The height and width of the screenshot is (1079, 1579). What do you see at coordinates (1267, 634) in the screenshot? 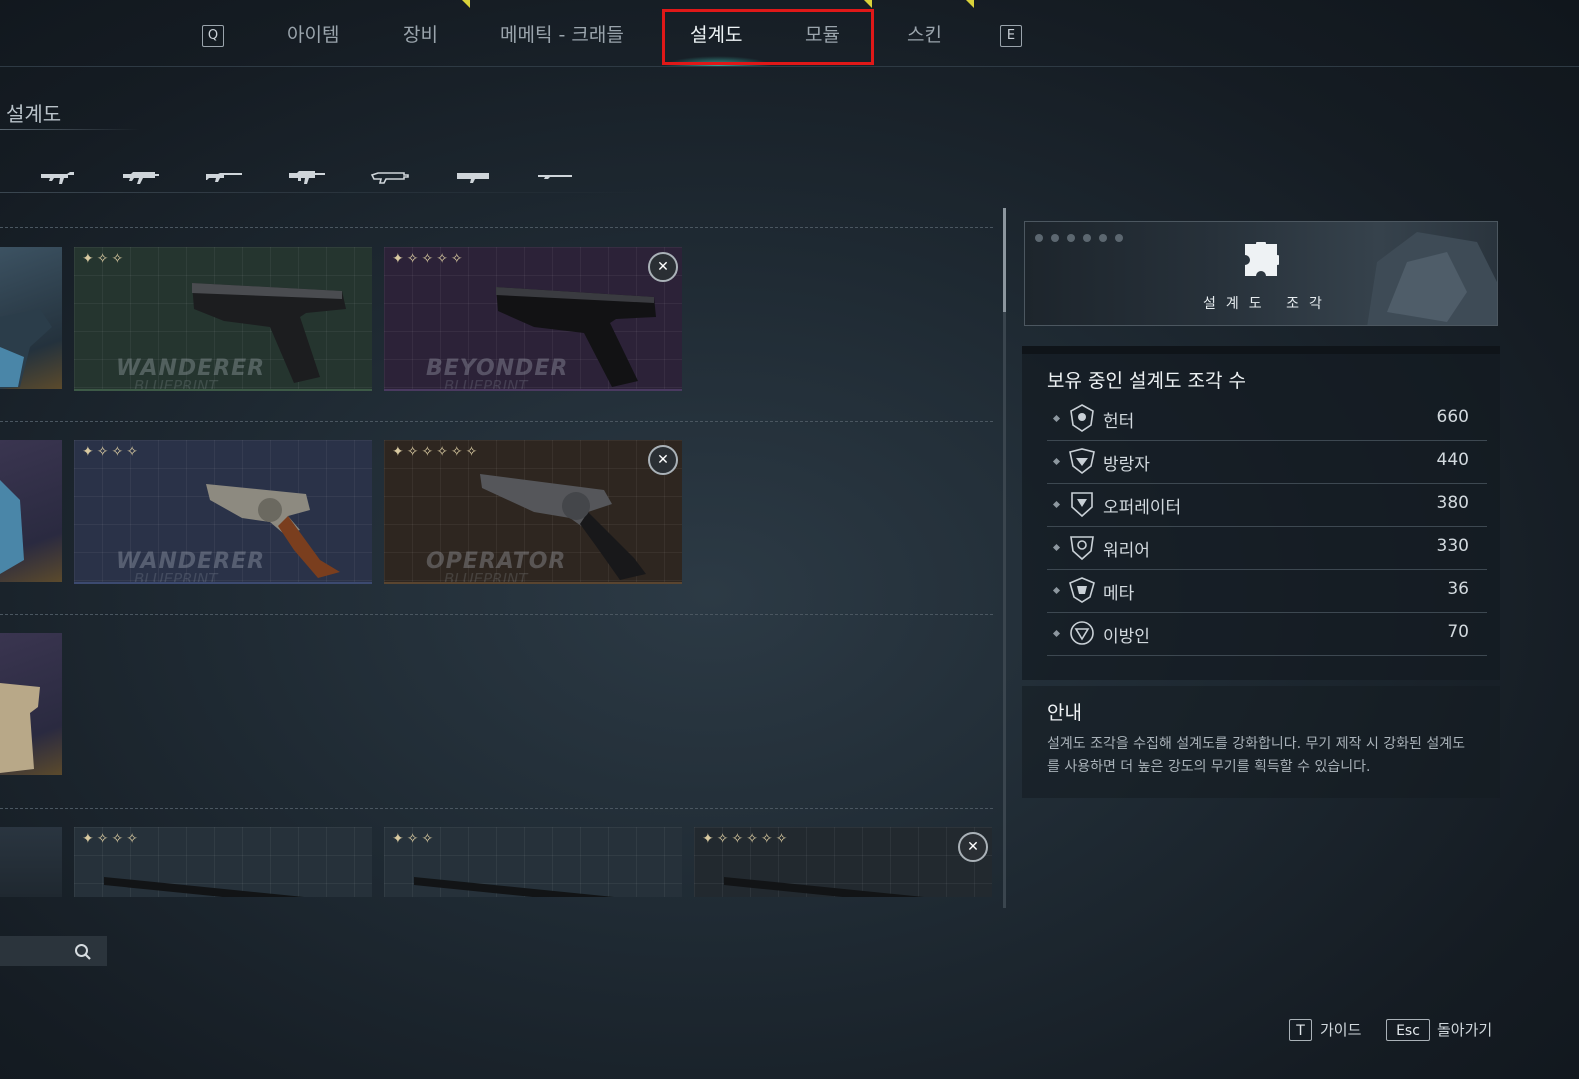
I see `fragment-row: 이방인 70` at bounding box center [1267, 634].